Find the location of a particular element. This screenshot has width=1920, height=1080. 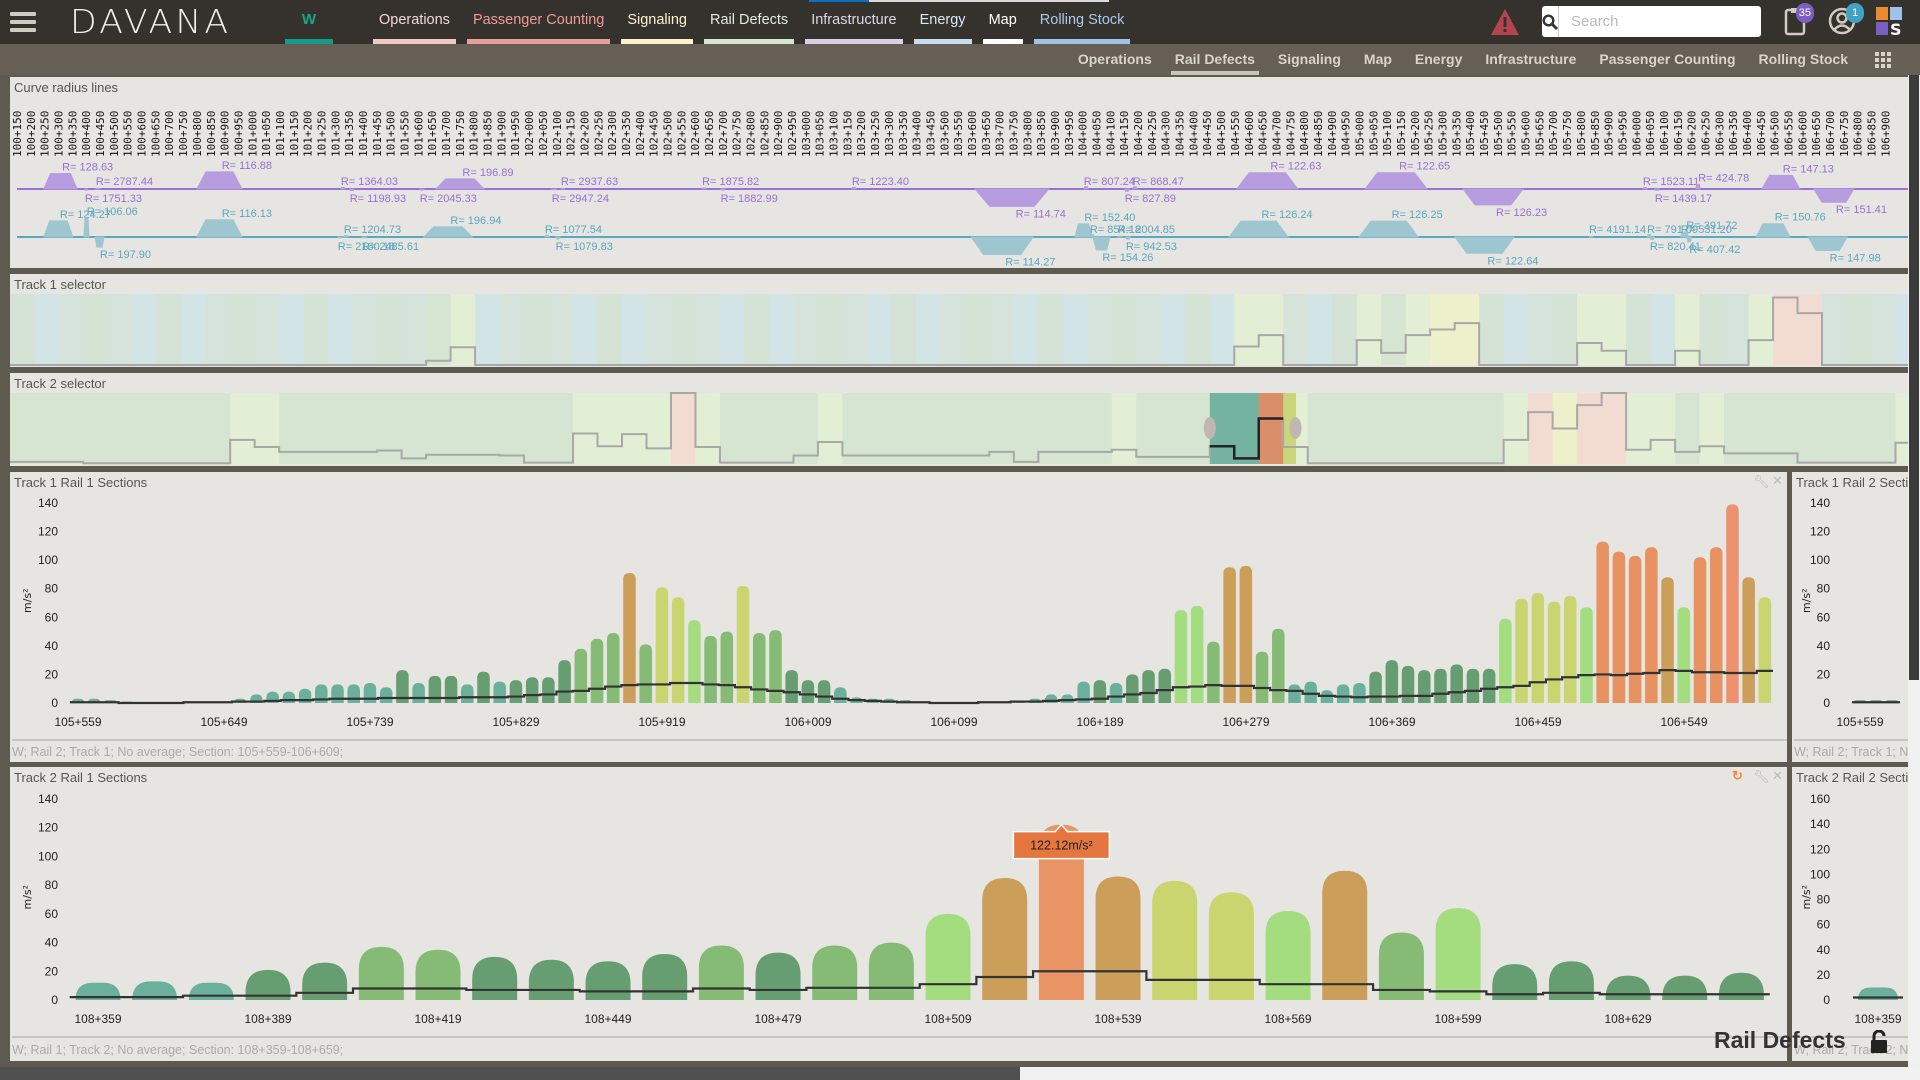

refresh-icon: ↻ is located at coordinates (1737, 776).